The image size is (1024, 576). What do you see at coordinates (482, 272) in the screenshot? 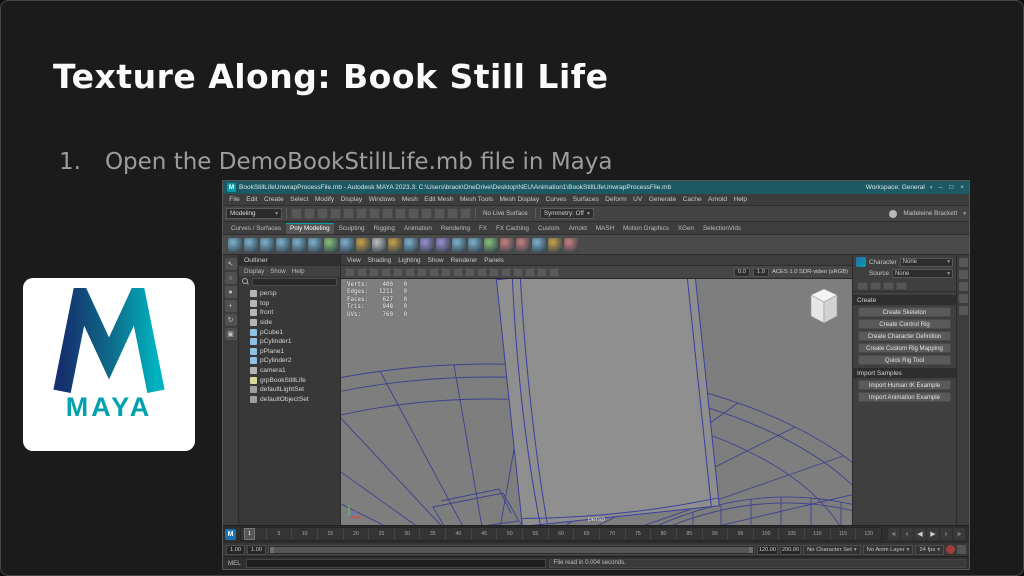
I see `safe-title-icon` at bounding box center [482, 272].